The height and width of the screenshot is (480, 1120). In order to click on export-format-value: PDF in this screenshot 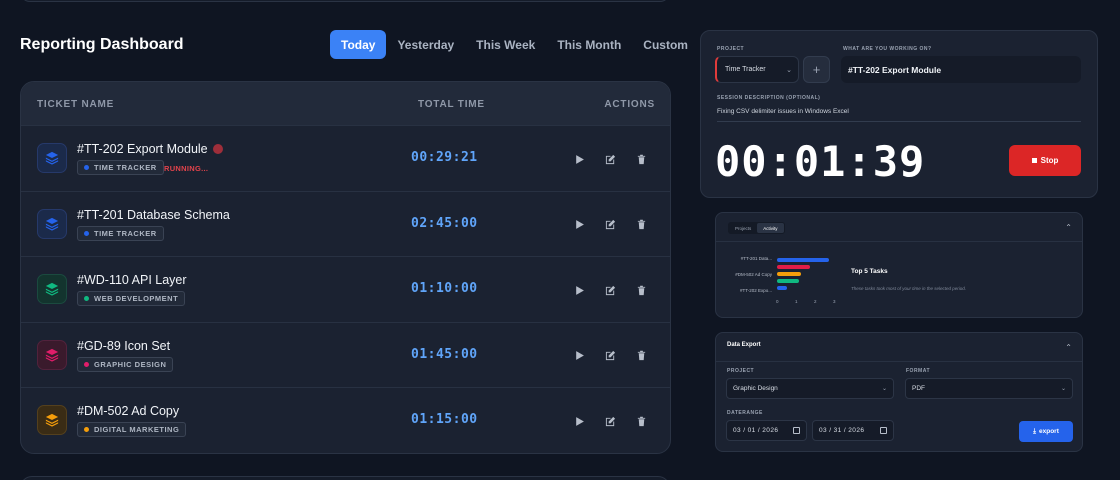, I will do `click(918, 388)`.